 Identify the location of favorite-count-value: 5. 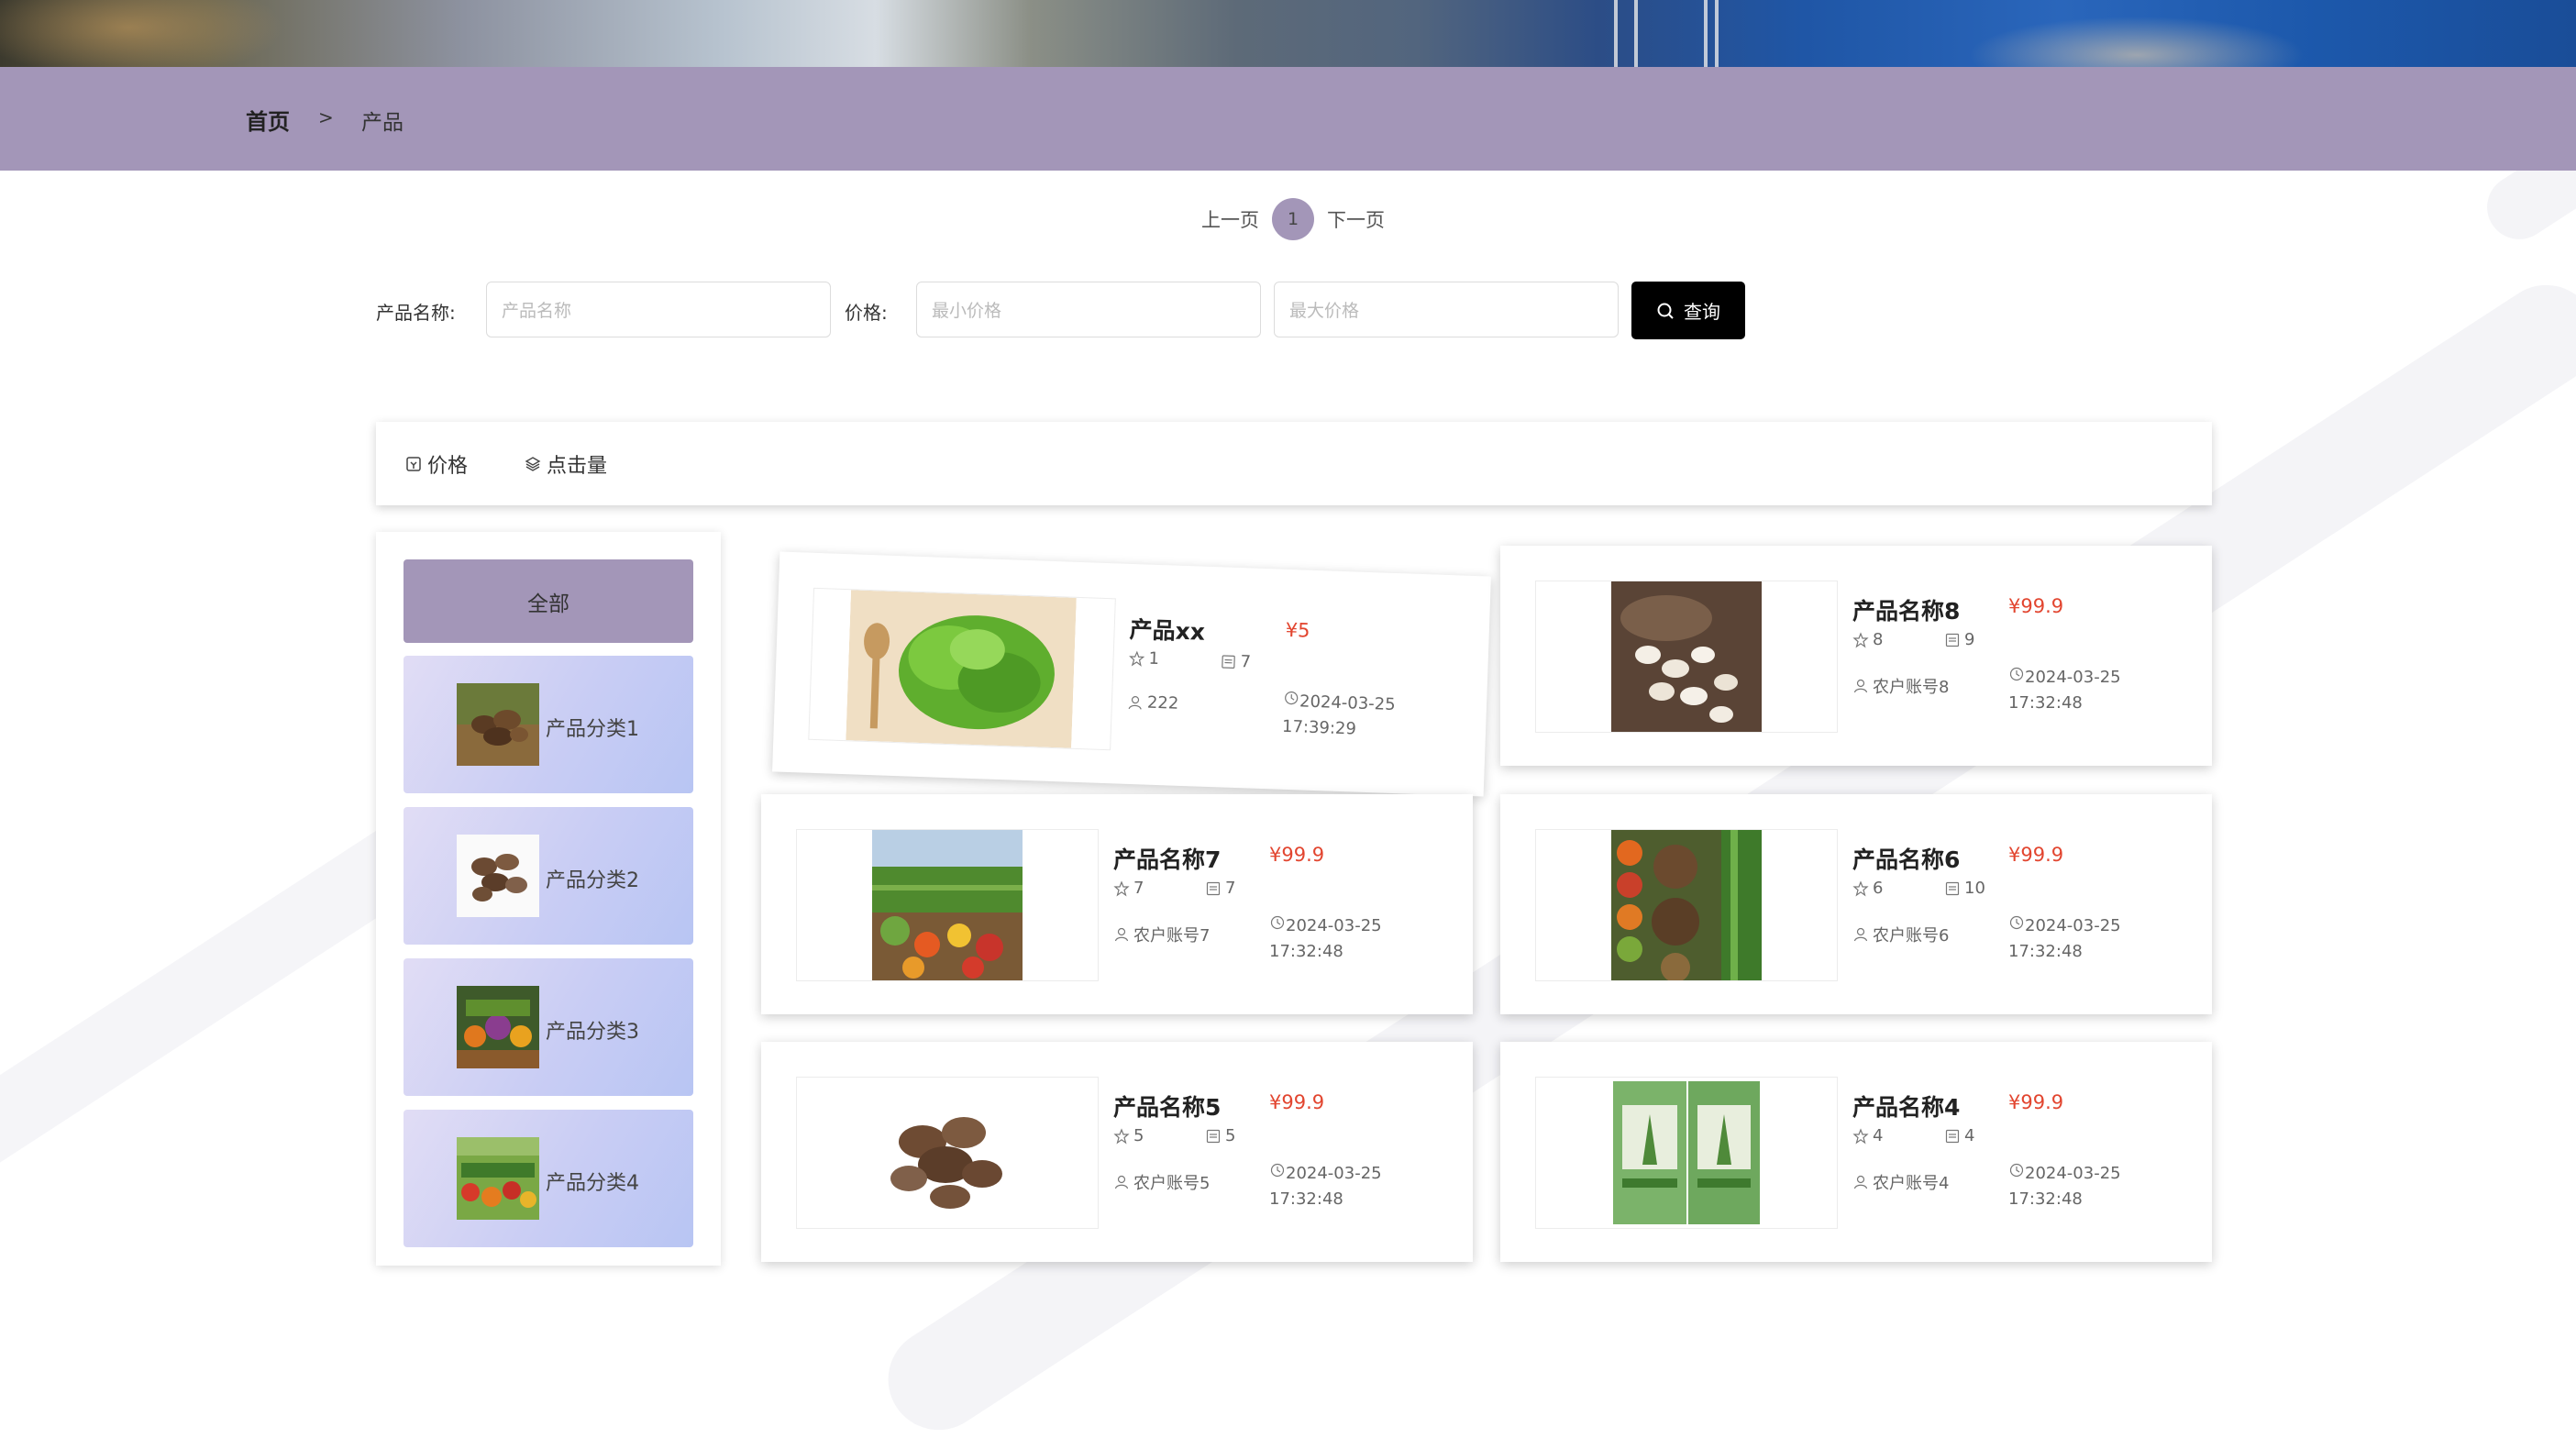
(1138, 1135).